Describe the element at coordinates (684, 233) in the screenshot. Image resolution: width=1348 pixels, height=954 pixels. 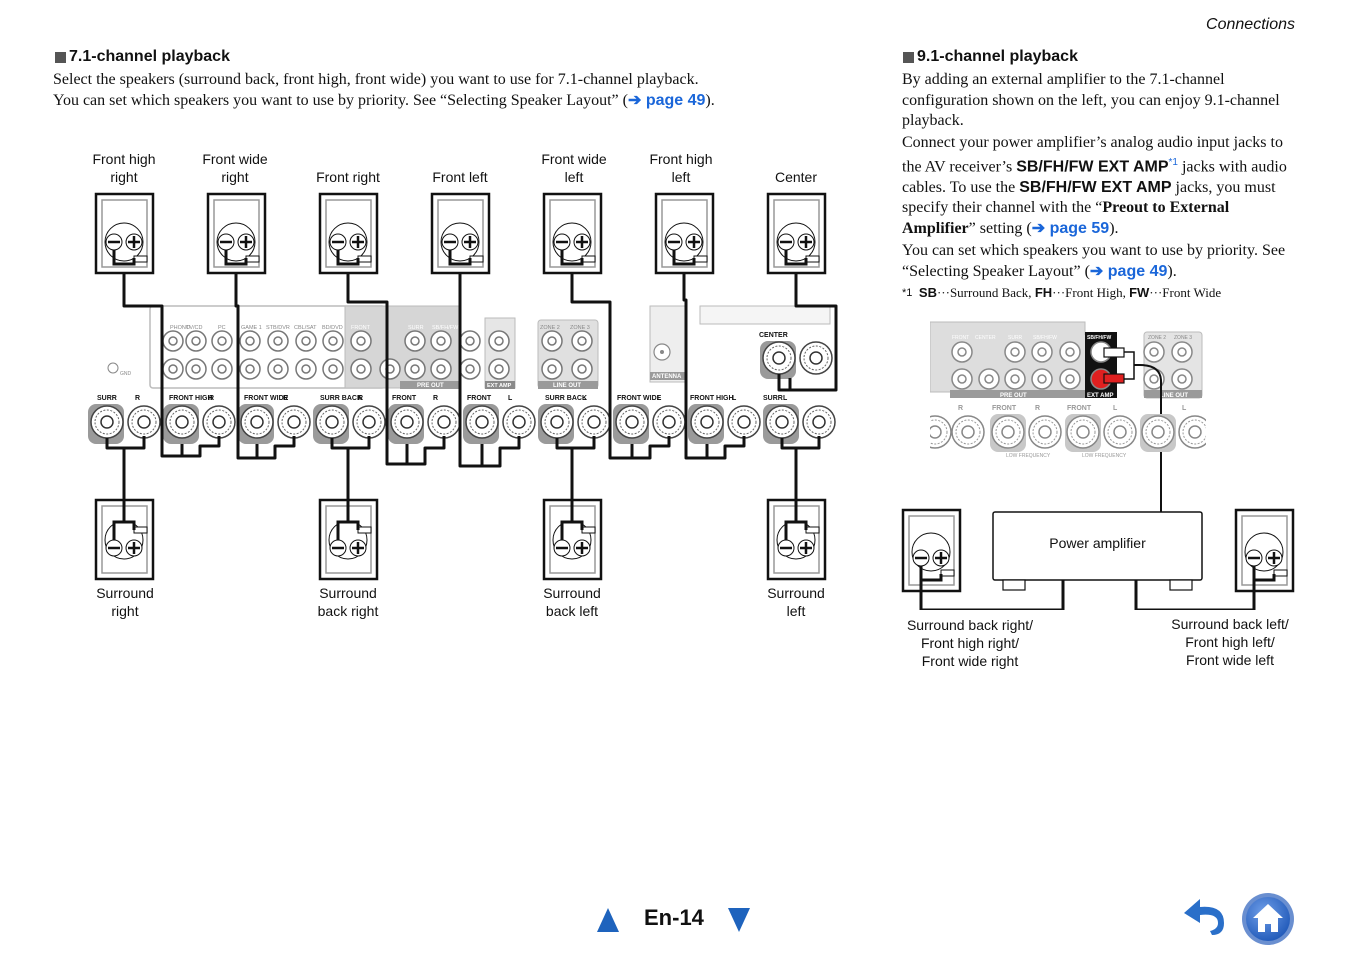
I see `speaker-front-high-left` at that location.